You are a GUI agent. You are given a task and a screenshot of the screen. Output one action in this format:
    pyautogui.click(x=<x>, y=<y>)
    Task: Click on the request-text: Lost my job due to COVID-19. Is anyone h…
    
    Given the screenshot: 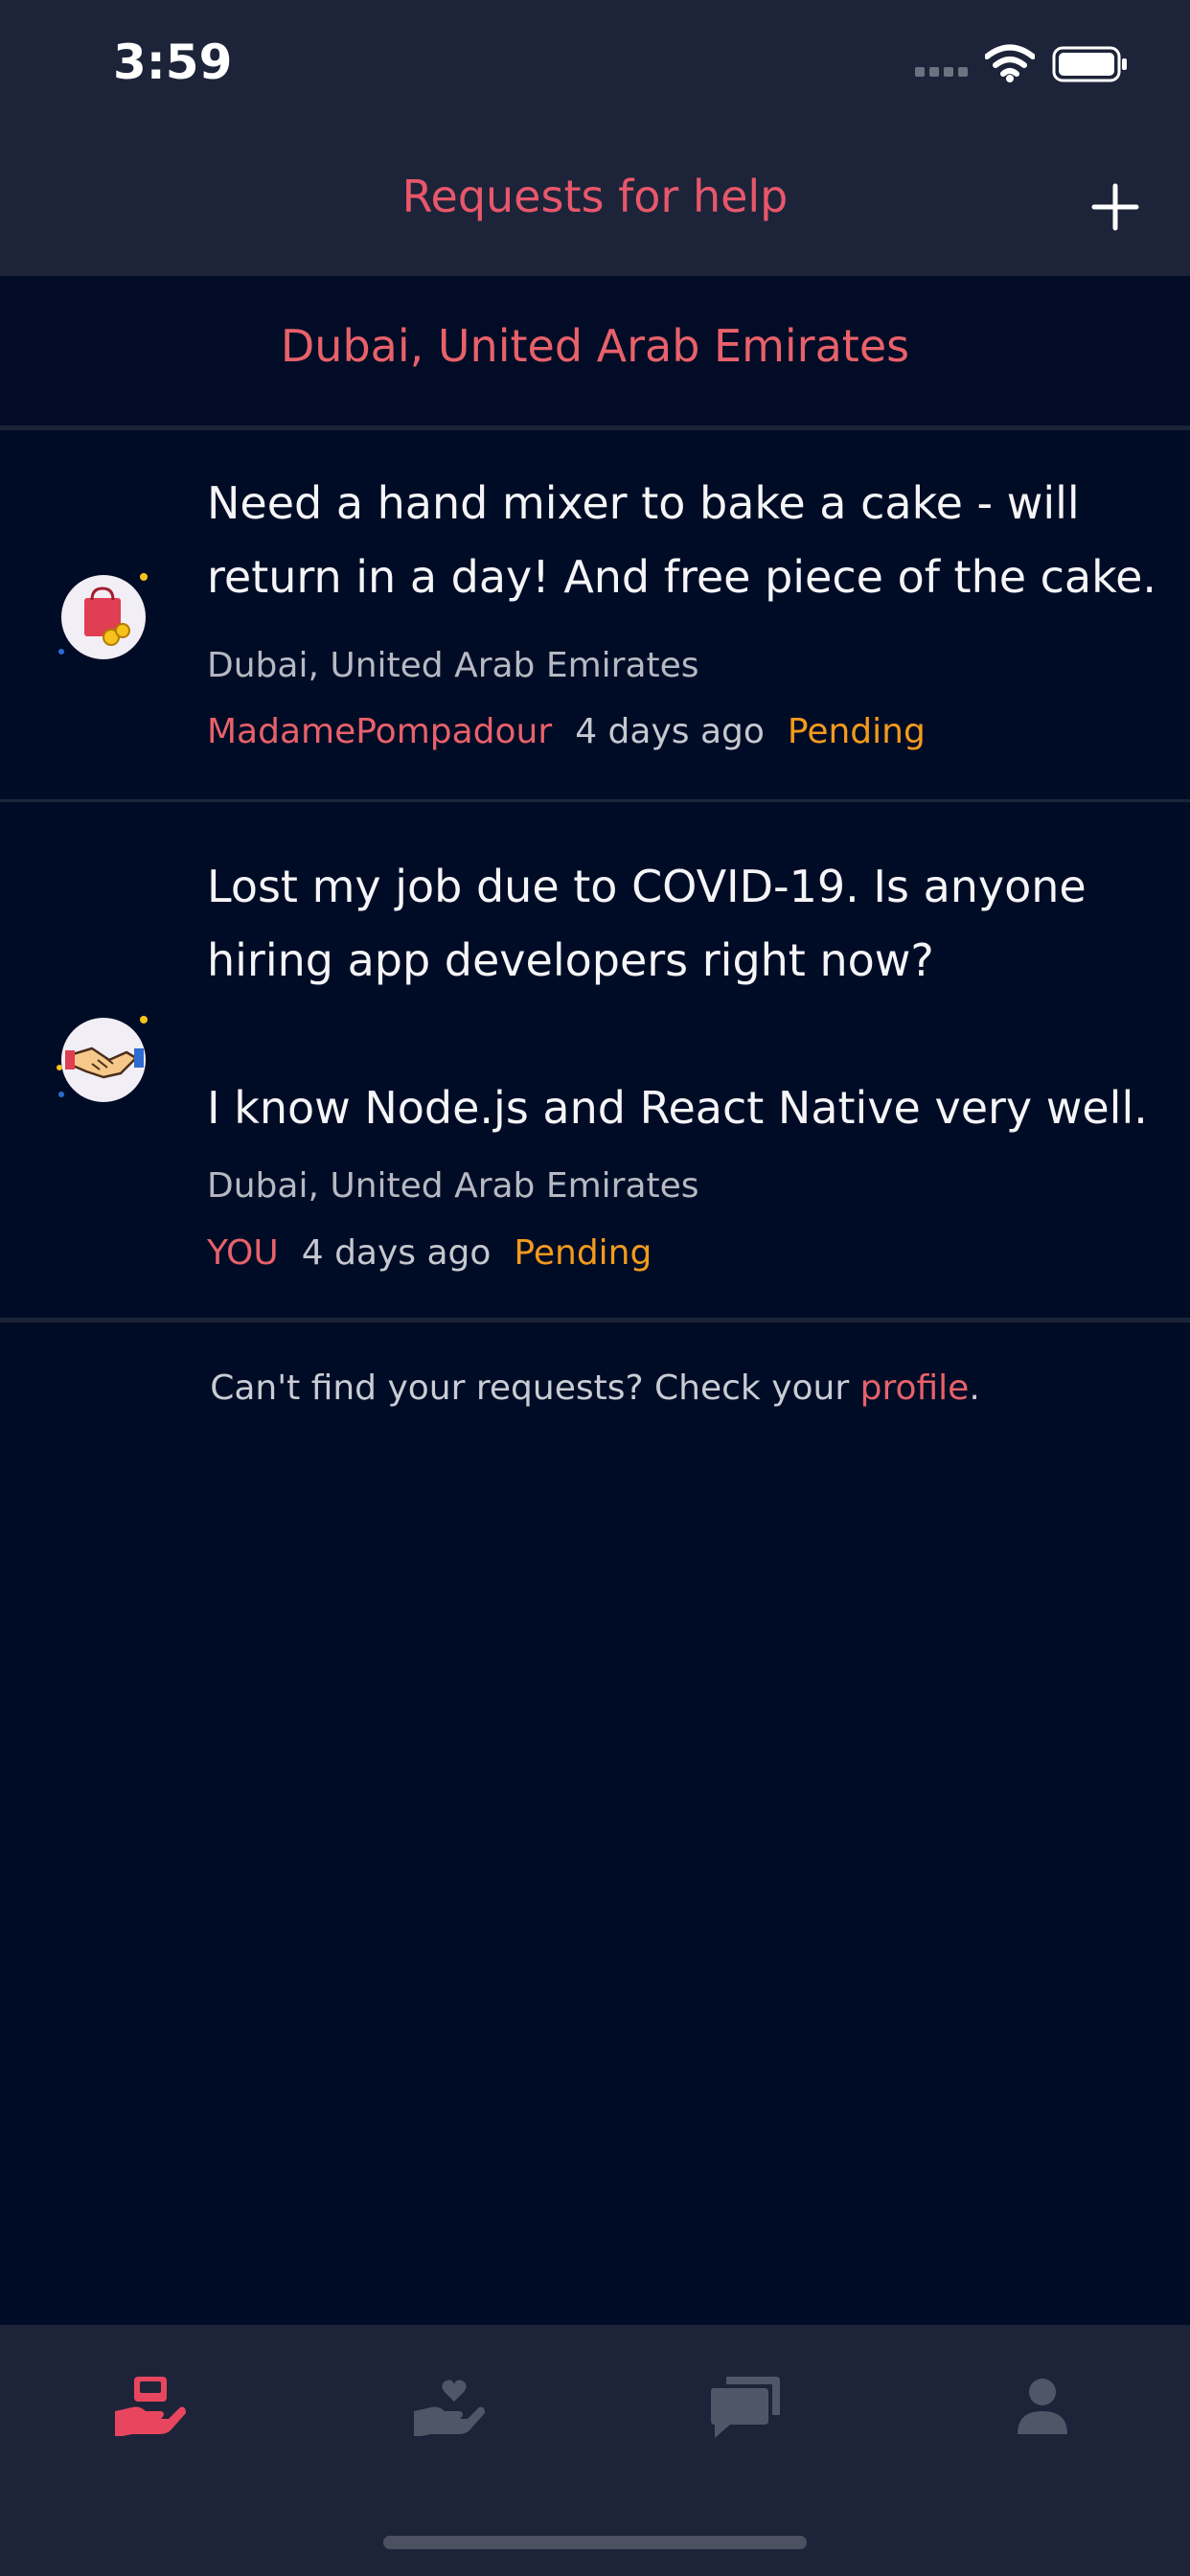 What is the action you would take?
    pyautogui.click(x=678, y=997)
    